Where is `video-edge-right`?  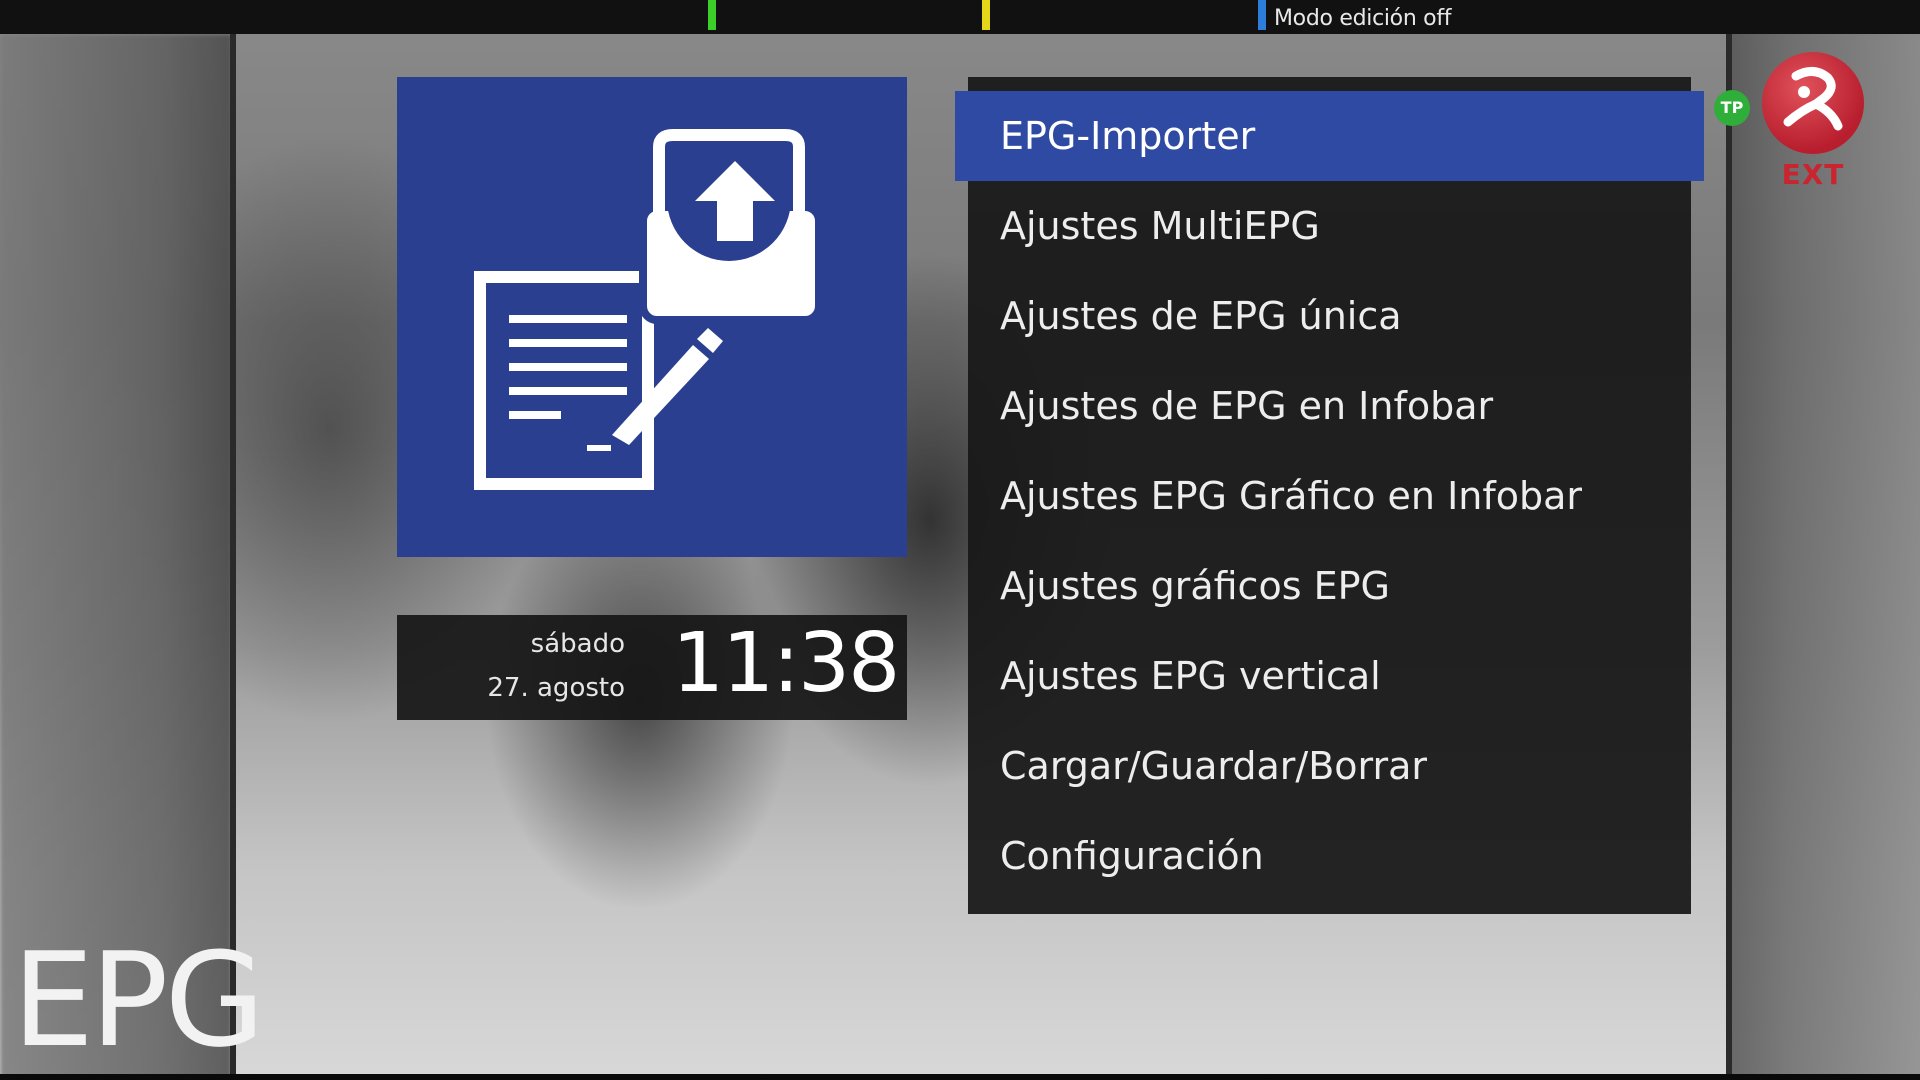 video-edge-right is located at coordinates (1729, 557).